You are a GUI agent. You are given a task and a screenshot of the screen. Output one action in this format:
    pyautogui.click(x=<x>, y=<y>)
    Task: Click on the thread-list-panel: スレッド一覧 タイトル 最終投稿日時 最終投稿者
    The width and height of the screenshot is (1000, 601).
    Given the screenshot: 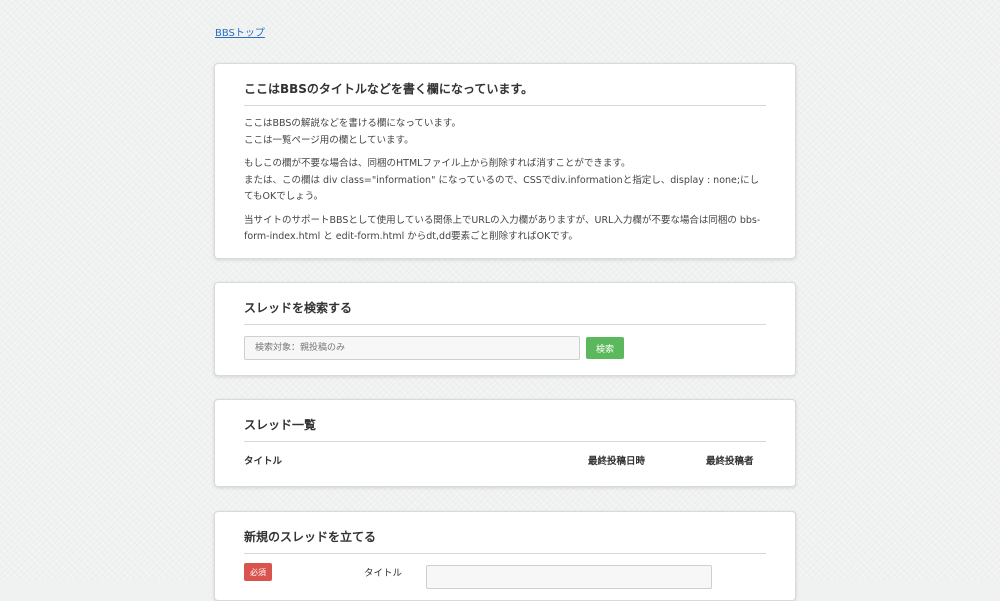 What is the action you would take?
    pyautogui.click(x=505, y=443)
    